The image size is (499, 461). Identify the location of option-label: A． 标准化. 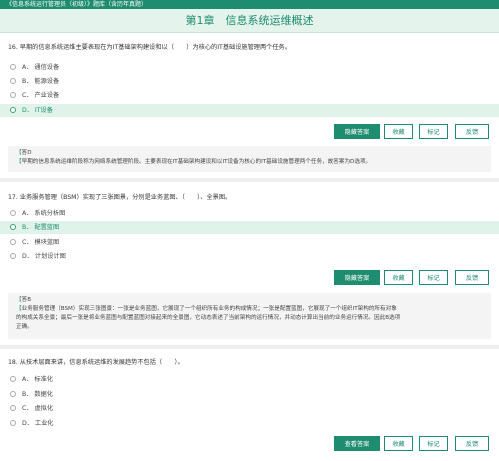
(37, 379).